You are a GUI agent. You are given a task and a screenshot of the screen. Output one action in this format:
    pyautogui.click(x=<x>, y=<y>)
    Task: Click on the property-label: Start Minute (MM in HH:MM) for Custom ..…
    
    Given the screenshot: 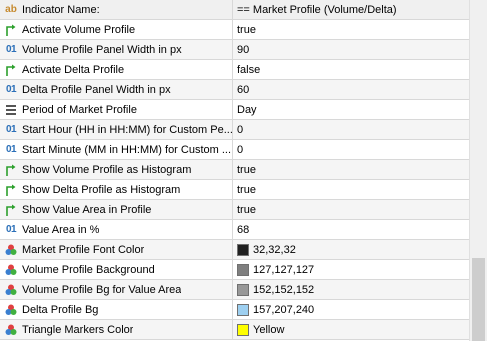 What is the action you would take?
    pyautogui.click(x=127, y=149)
    